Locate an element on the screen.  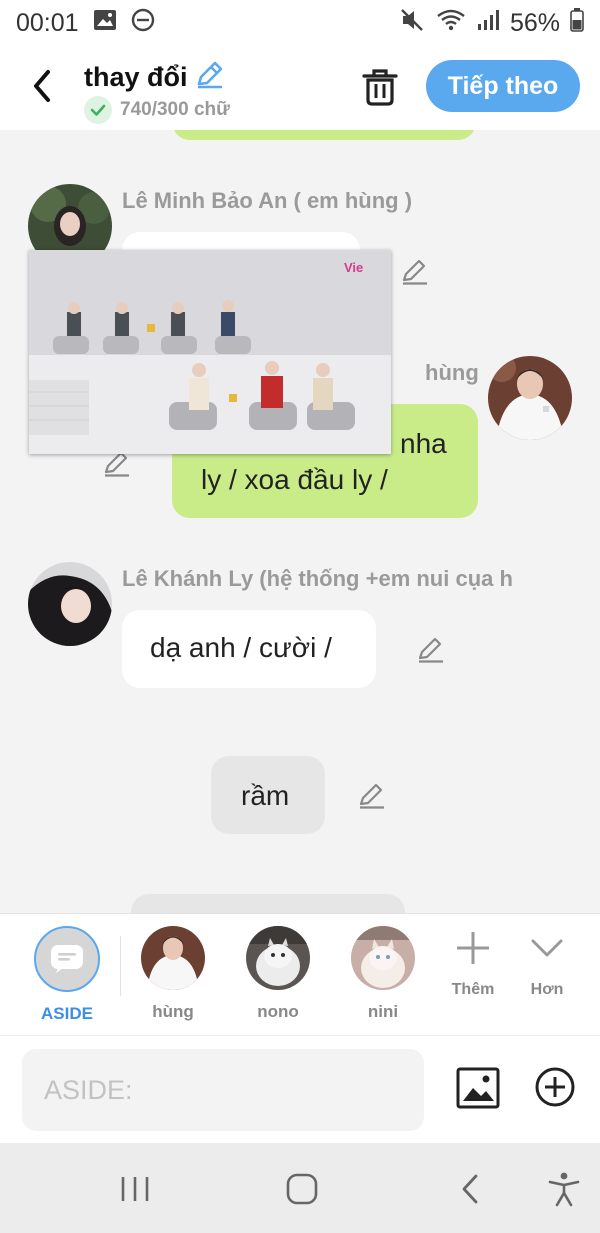
chevron-down-icon is located at coordinates (547, 948).